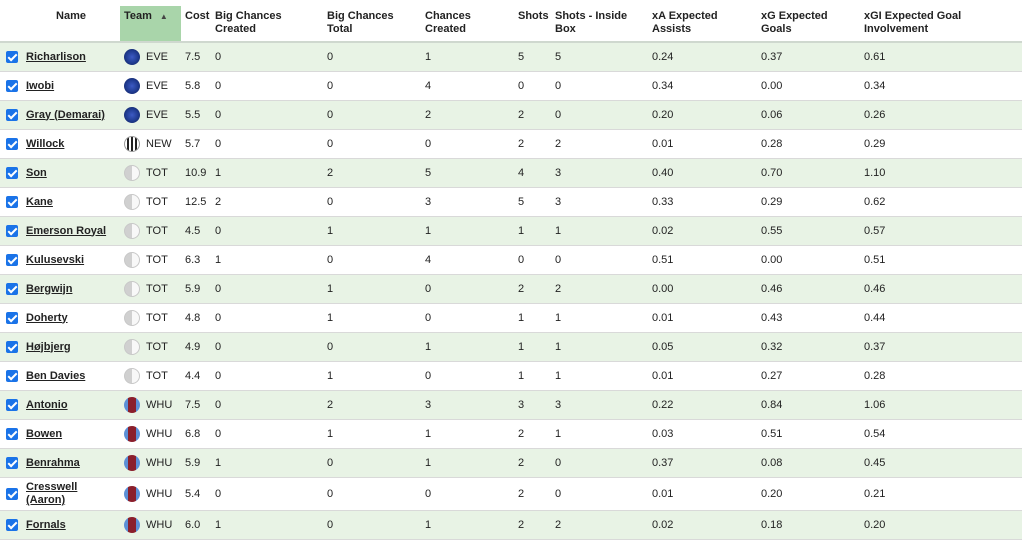 The height and width of the screenshot is (540, 1024). What do you see at coordinates (44, 434) in the screenshot?
I see `player-link: Bowen` at bounding box center [44, 434].